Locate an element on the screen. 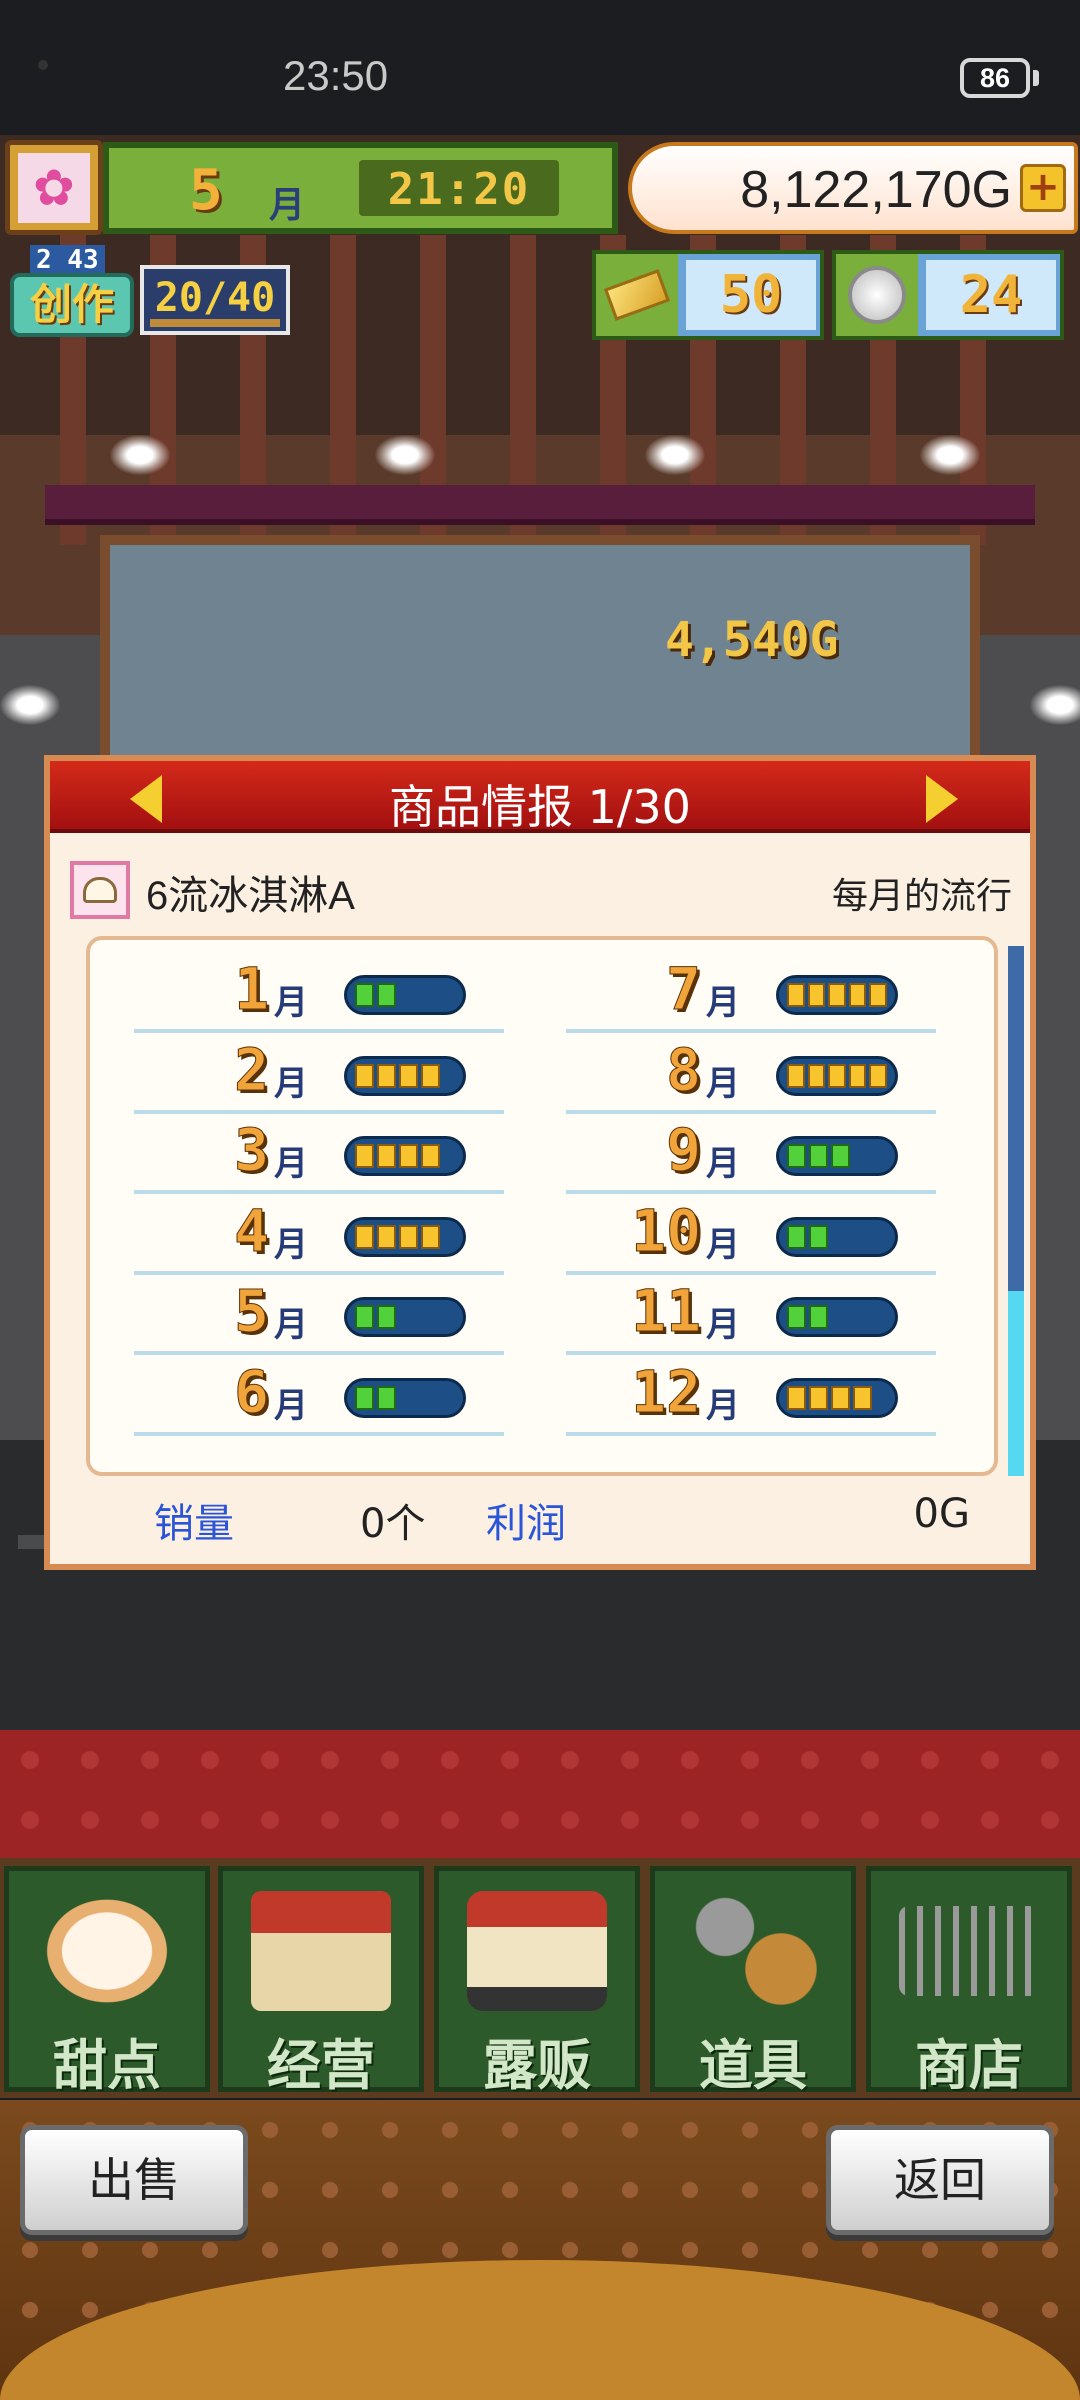  battery-tip is located at coordinates (1036, 78).